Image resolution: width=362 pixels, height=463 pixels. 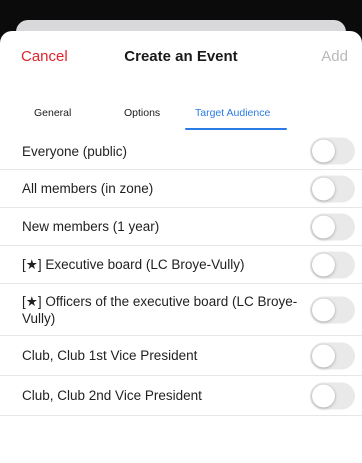 I want to click on everyone-toggle, so click(x=332, y=151).